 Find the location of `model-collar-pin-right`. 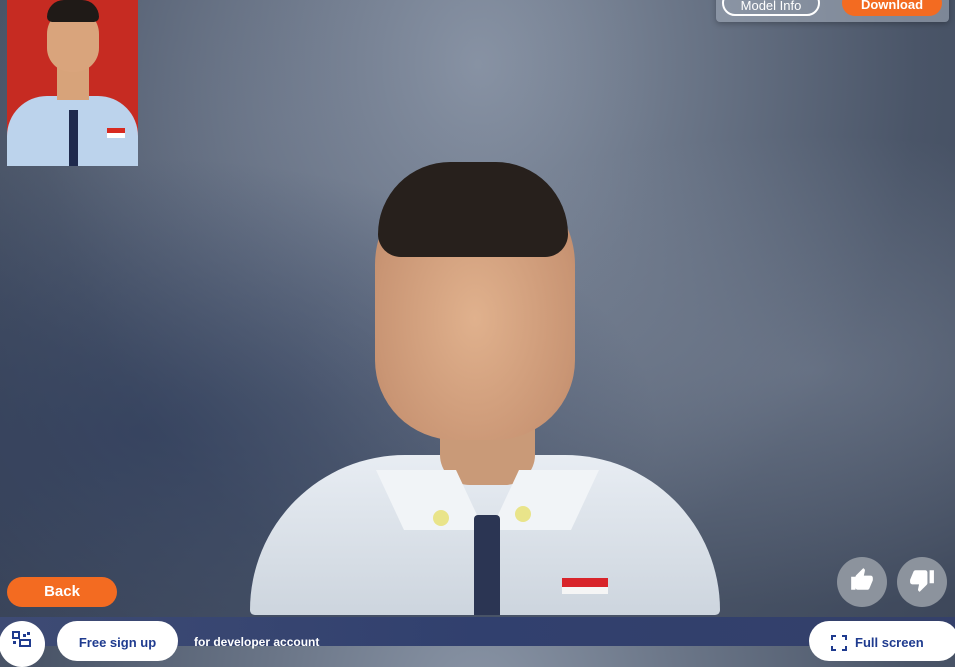

model-collar-pin-right is located at coordinates (523, 514).